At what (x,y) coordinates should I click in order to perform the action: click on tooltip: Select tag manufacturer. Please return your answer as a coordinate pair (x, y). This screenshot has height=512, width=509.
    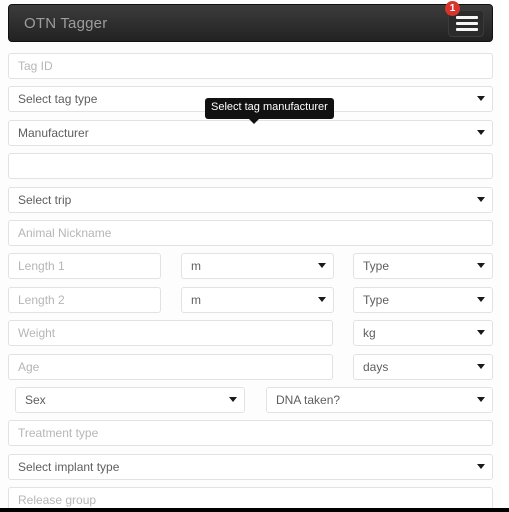
    Looking at the image, I should click on (269, 108).